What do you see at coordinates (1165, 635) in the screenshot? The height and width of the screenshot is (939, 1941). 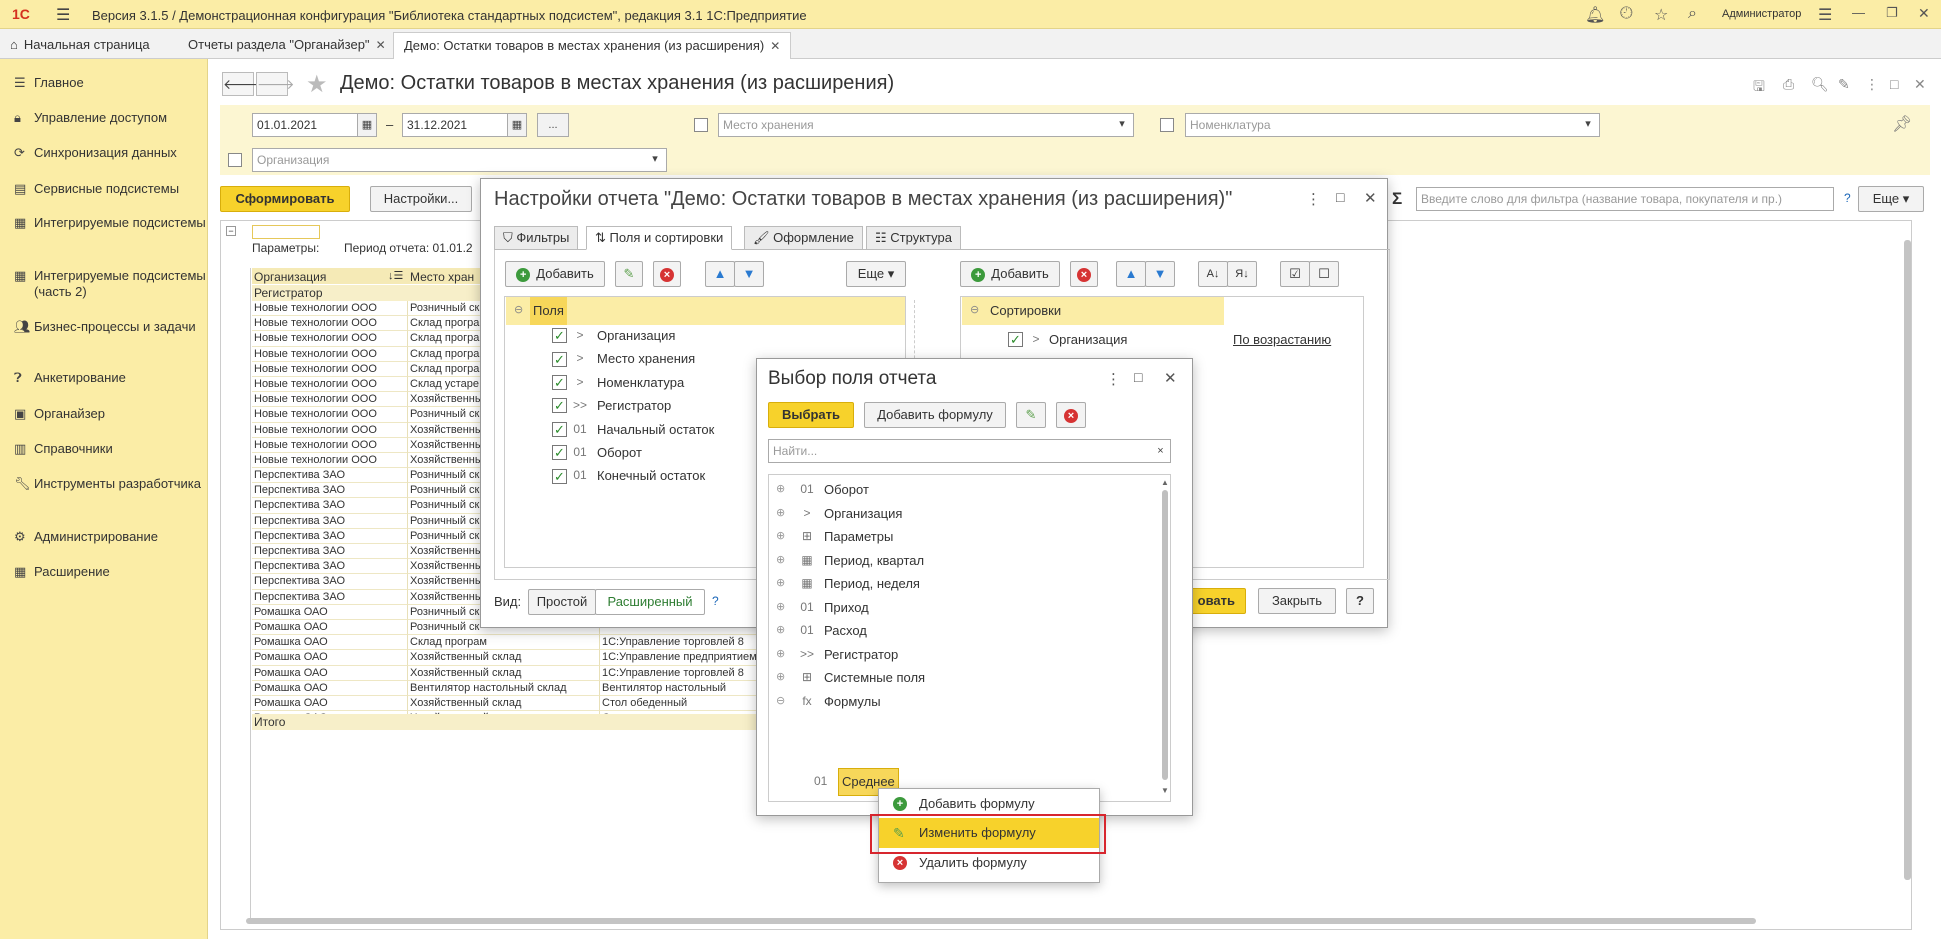 I see `field-tree-scrollbar` at bounding box center [1165, 635].